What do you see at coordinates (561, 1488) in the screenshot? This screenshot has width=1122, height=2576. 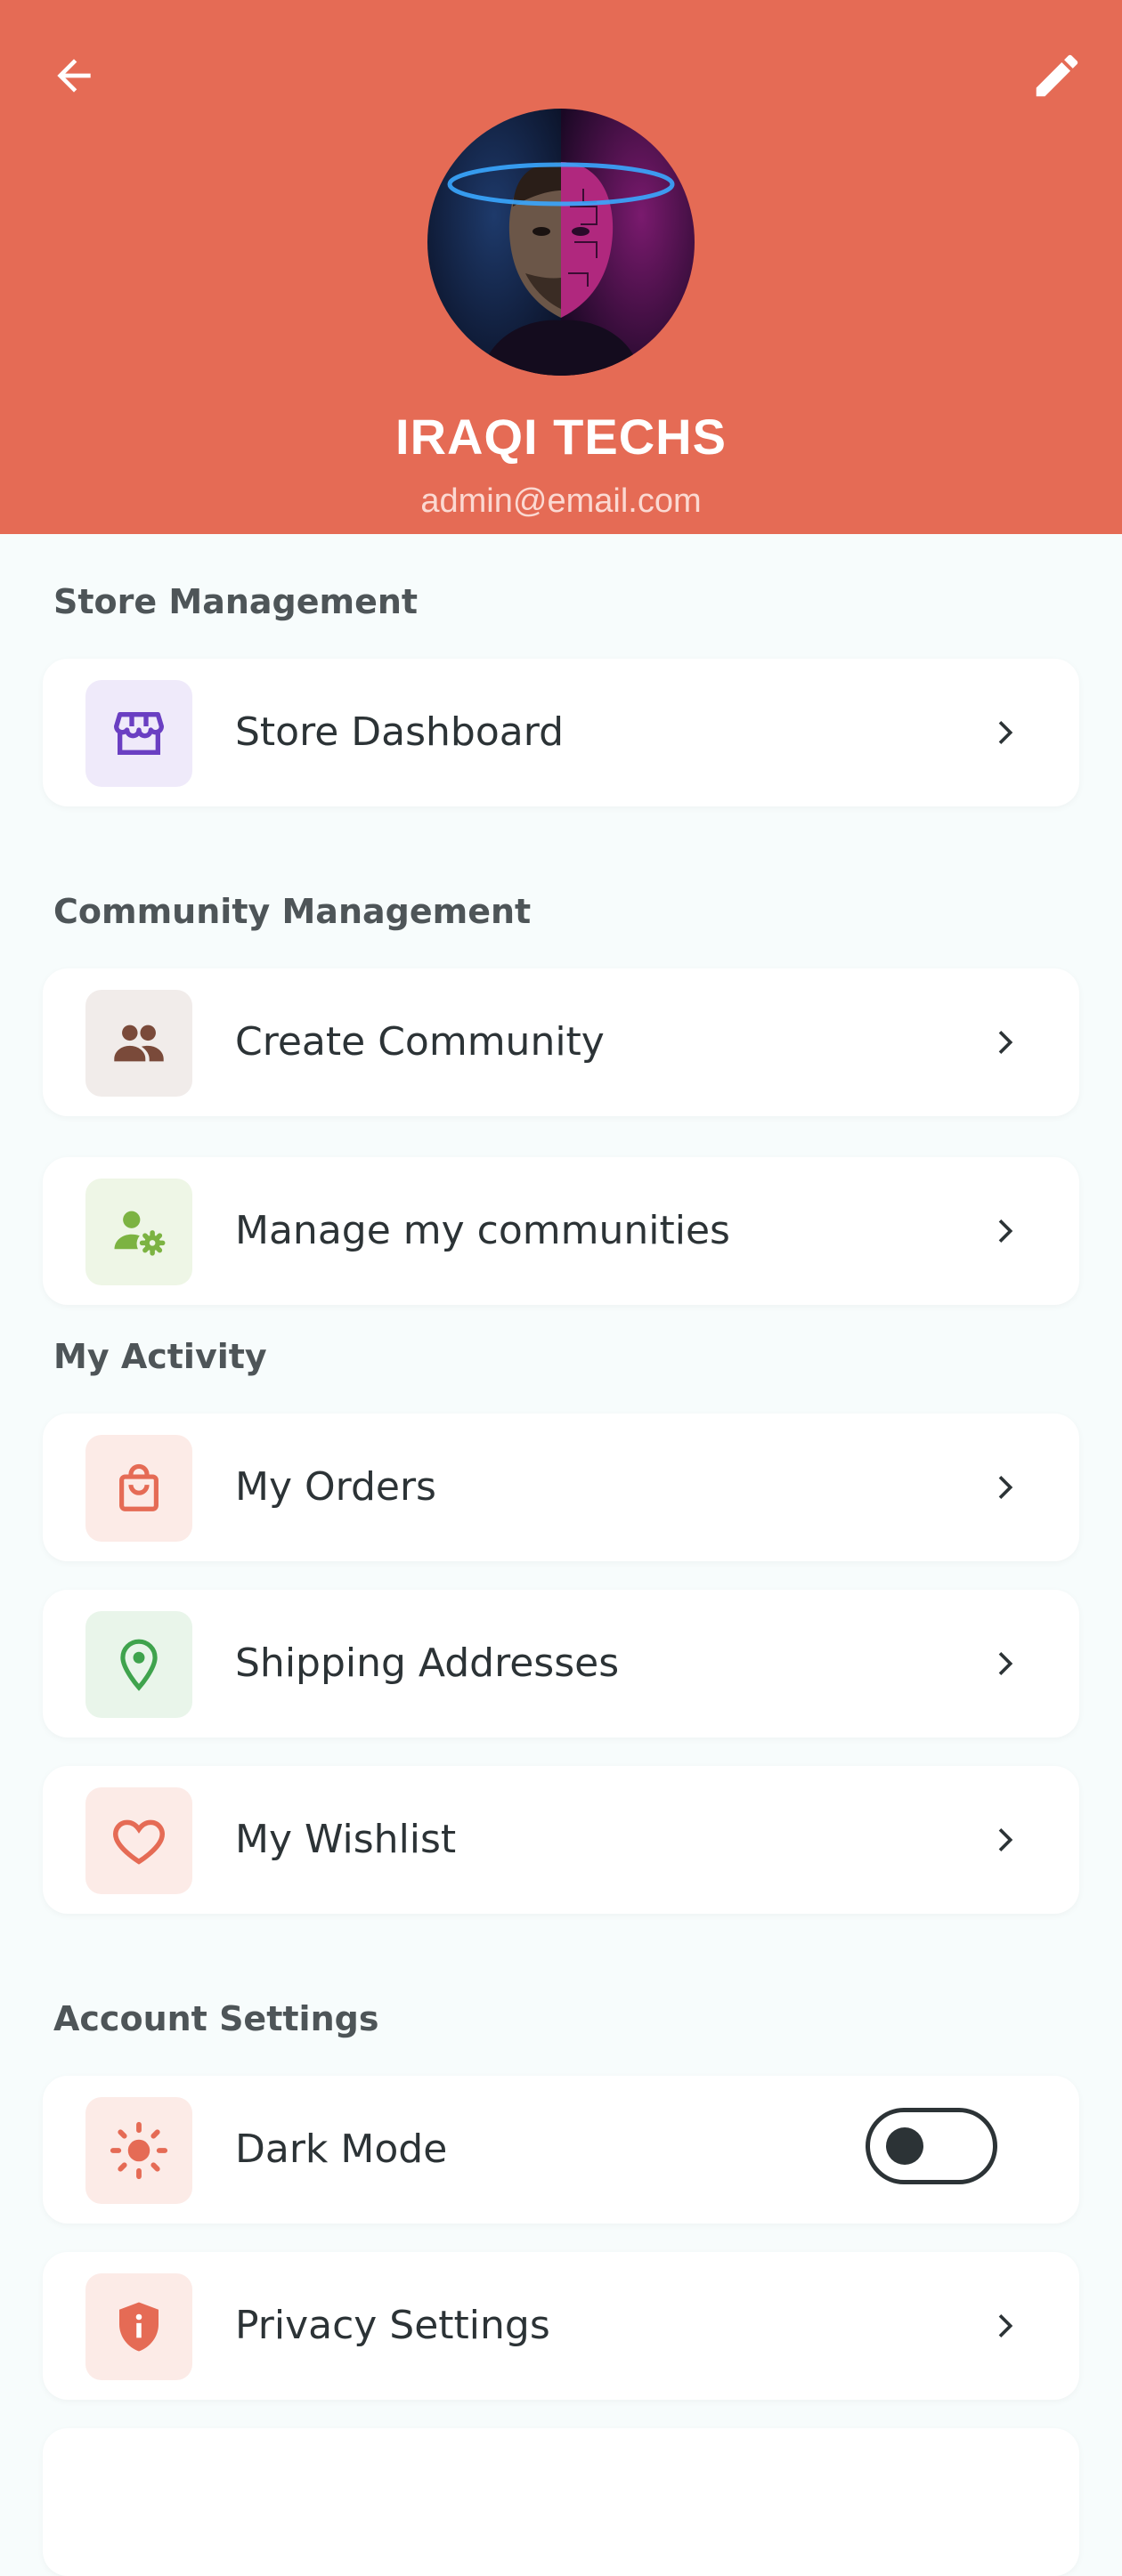 I see `menu-item-my-orders: My Orders` at bounding box center [561, 1488].